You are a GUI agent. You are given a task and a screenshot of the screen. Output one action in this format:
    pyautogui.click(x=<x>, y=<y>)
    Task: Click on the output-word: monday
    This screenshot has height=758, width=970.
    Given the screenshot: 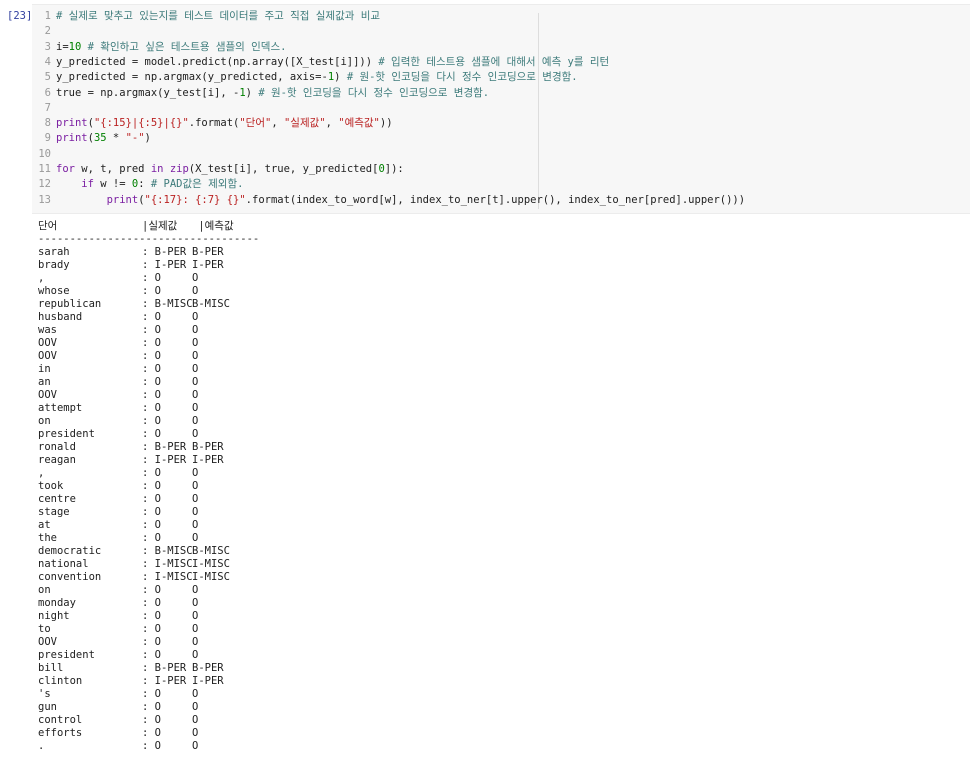 What is the action you would take?
    pyautogui.click(x=57, y=603)
    